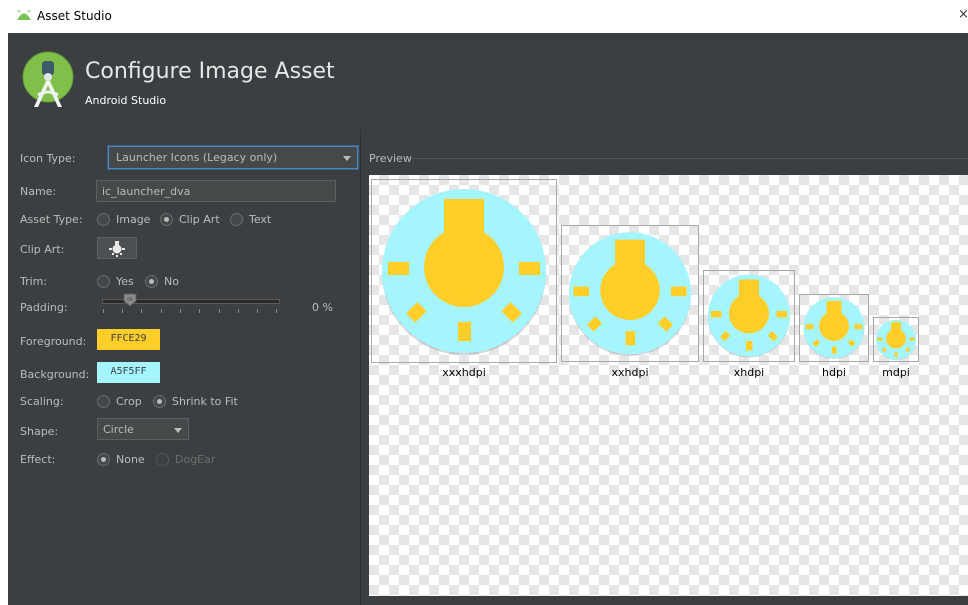  I want to click on name-label: Name:, so click(38, 191).